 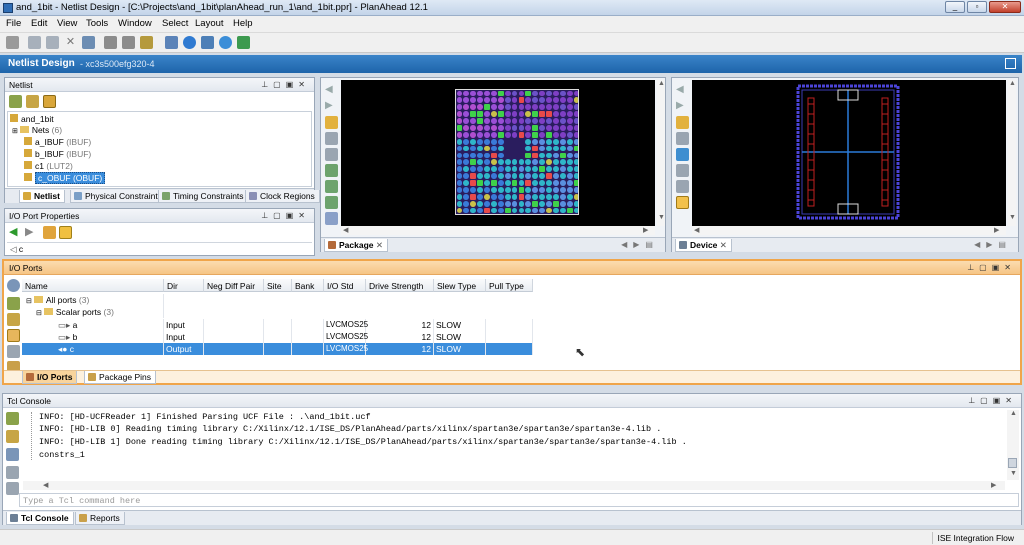 I want to click on tab-package: Package ✕, so click(x=356, y=245).